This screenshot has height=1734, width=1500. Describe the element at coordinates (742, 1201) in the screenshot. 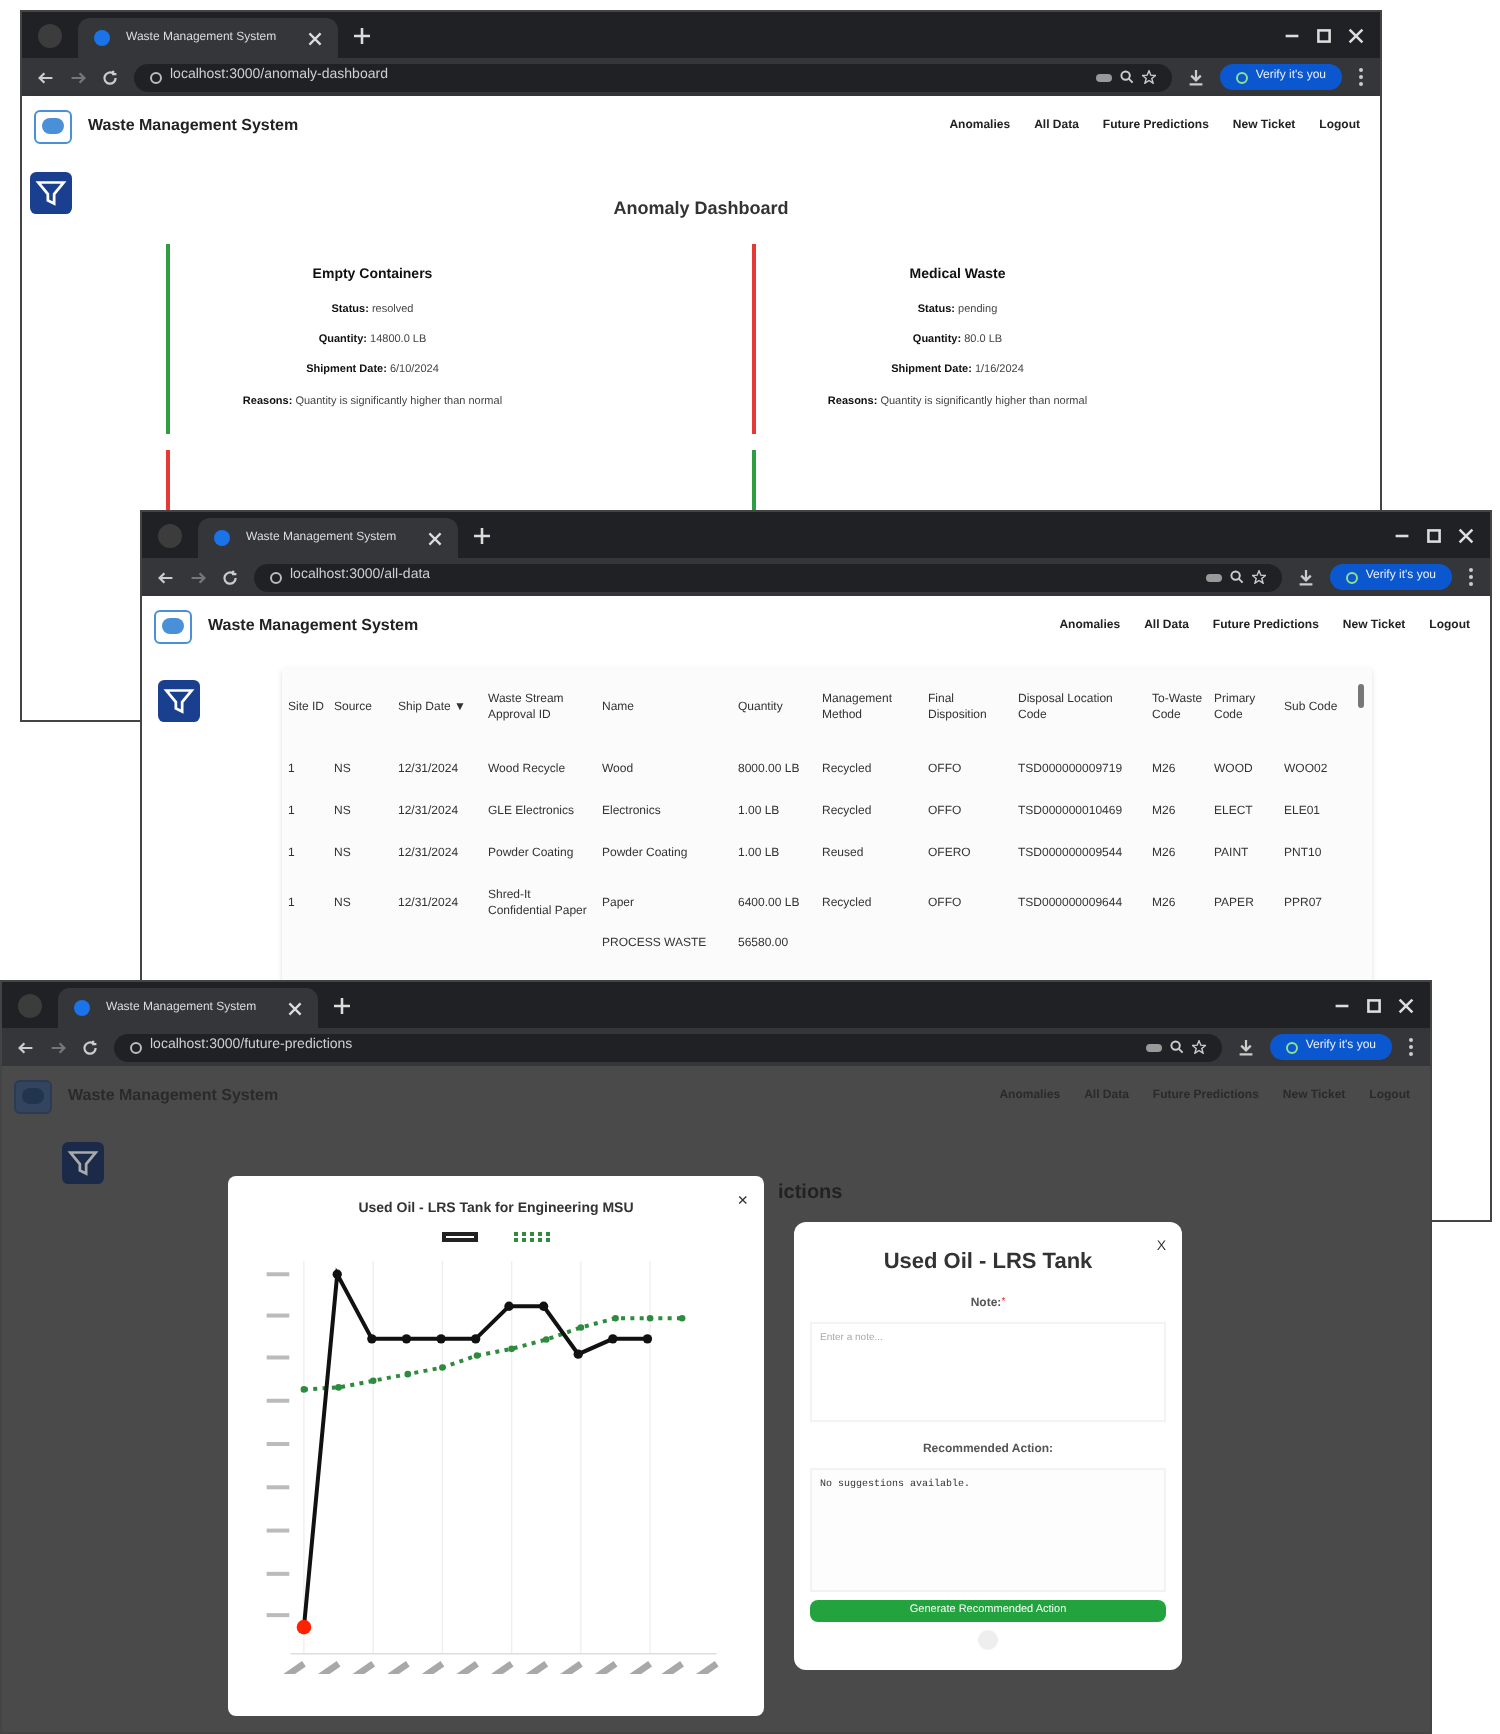

I see `close-button: ×` at that location.